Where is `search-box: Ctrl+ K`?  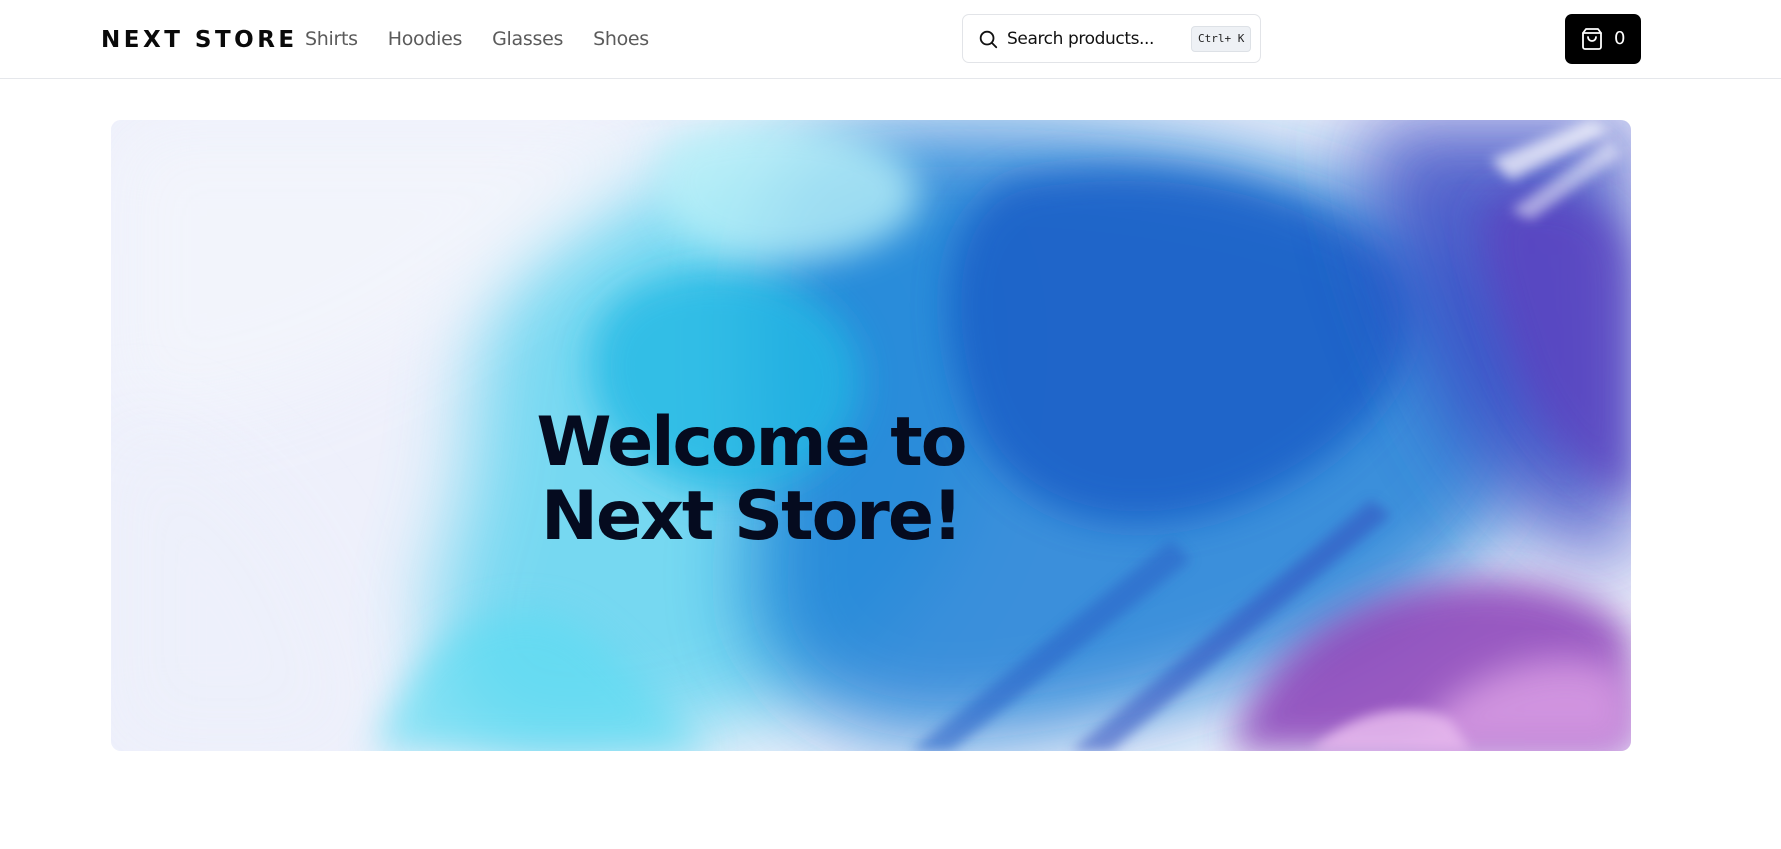 search-box: Ctrl+ K is located at coordinates (1111, 38).